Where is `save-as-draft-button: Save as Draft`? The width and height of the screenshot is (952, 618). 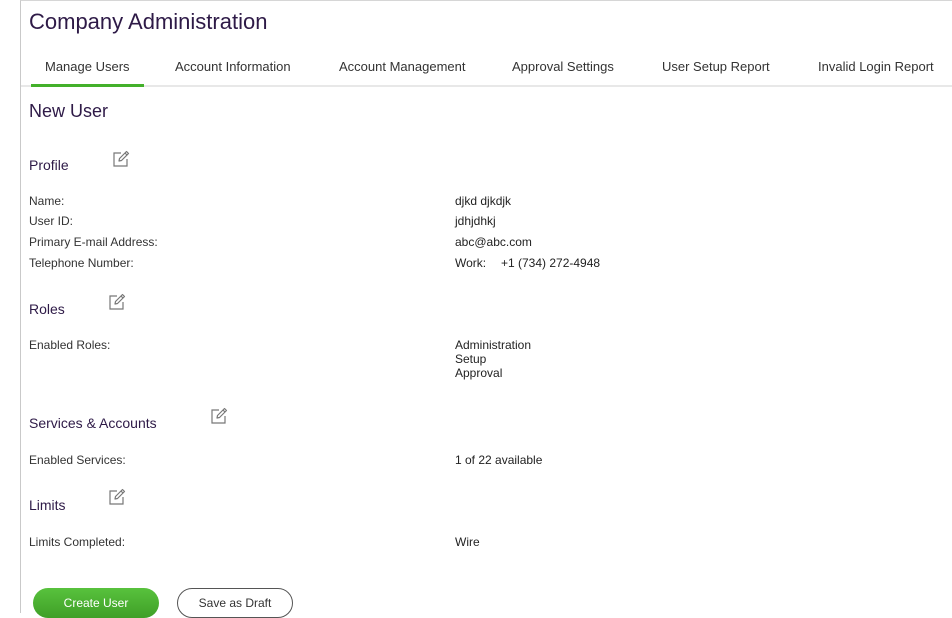
save-as-draft-button: Save as Draft is located at coordinates (235, 603).